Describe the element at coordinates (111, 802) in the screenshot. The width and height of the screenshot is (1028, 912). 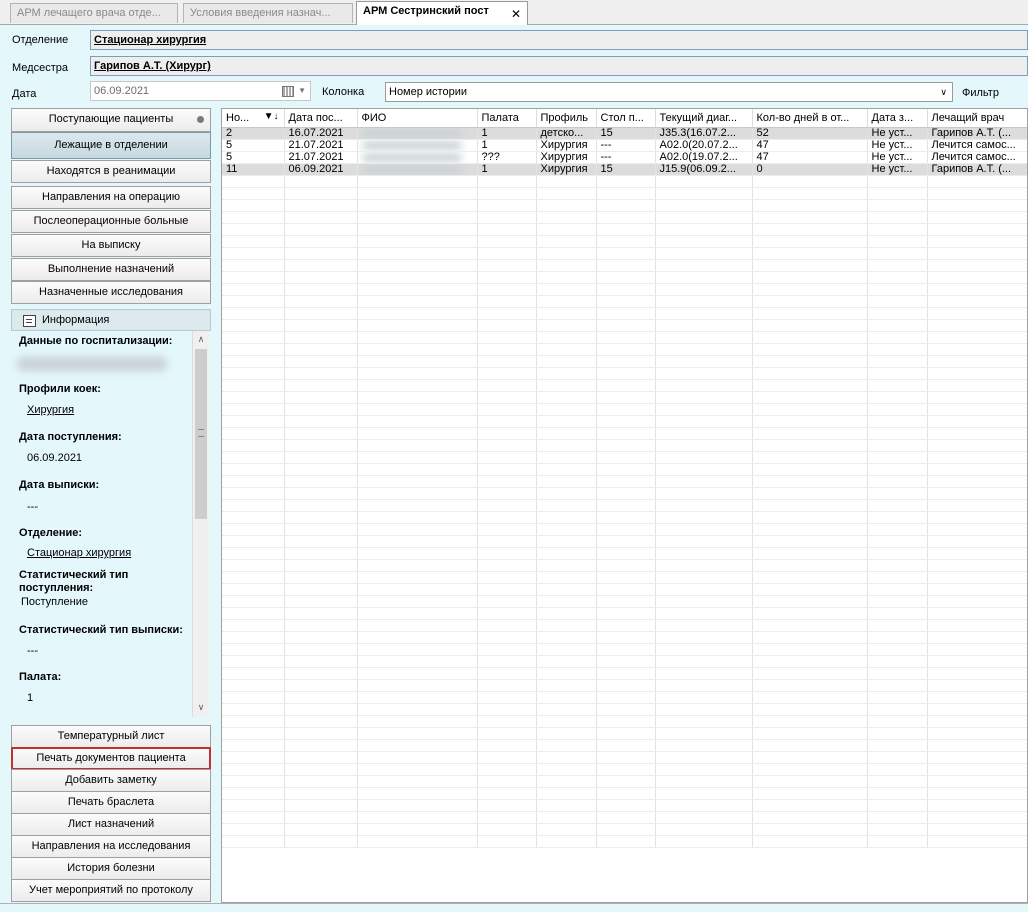
I see `print-bracelet-button: Печать браслета` at that location.